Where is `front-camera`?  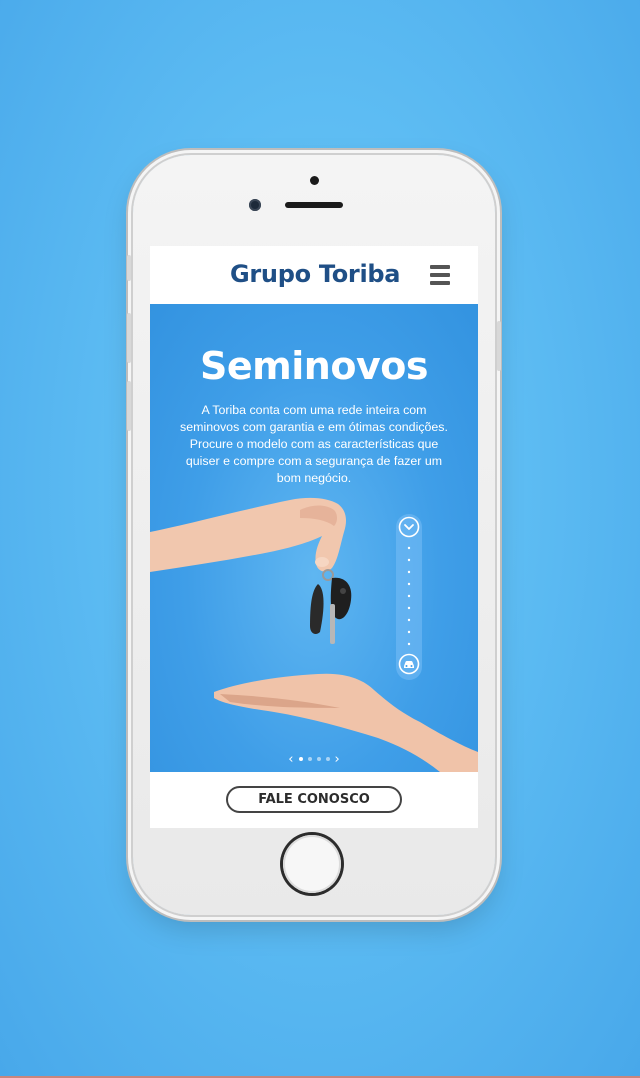 front-camera is located at coordinates (255, 205).